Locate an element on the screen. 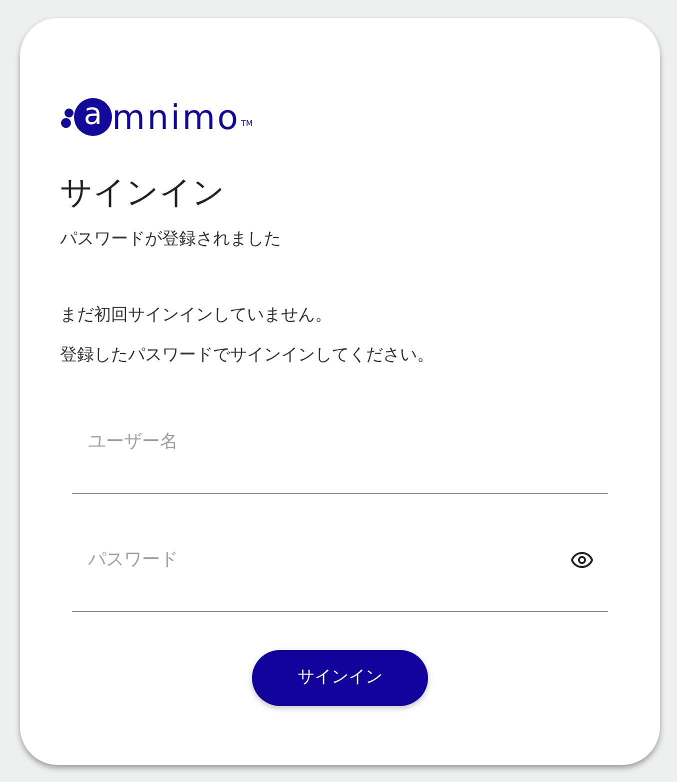 The image size is (677, 782). page-title: サインイン is located at coordinates (143, 192).